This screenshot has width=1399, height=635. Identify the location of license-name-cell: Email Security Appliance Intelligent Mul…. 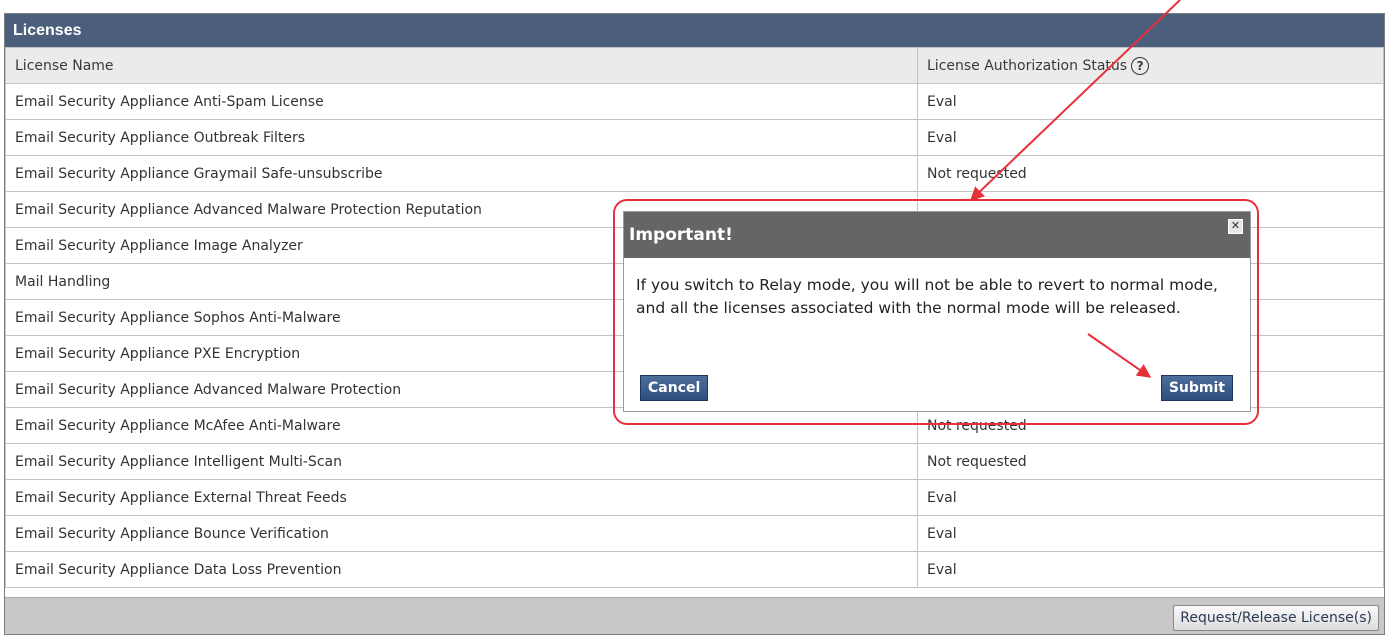
(461, 461).